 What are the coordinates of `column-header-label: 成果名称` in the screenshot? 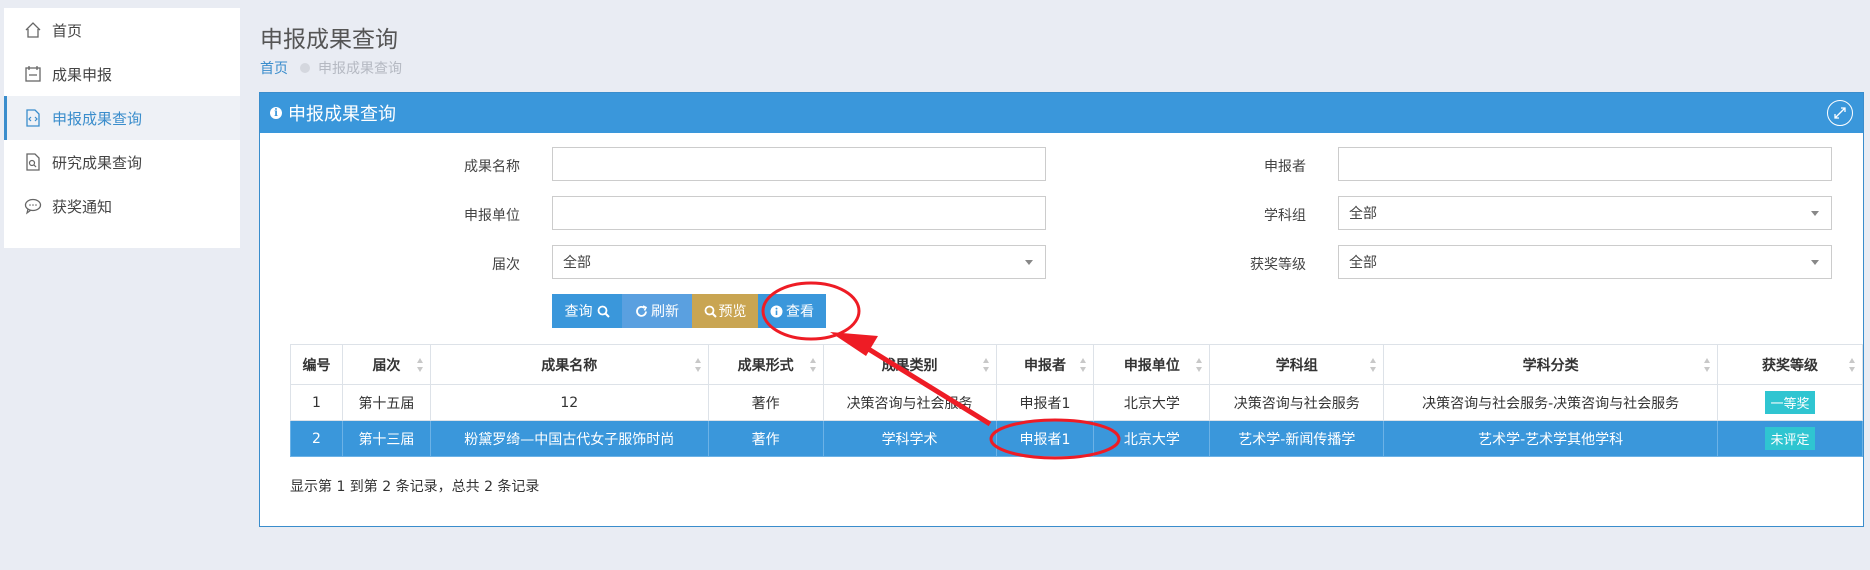 It's located at (569, 365).